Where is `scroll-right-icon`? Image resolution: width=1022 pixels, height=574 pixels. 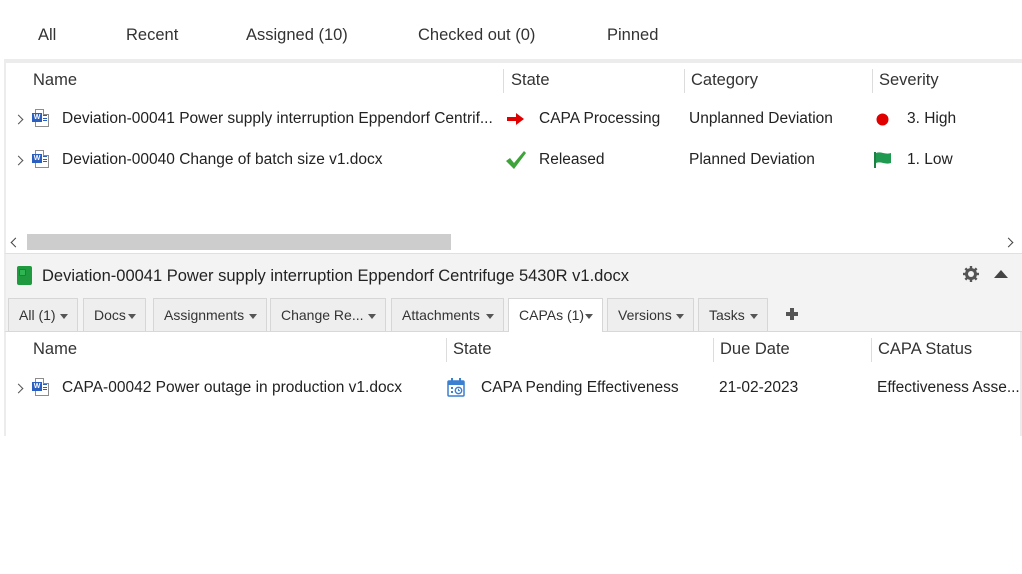 scroll-right-icon is located at coordinates (1010, 242).